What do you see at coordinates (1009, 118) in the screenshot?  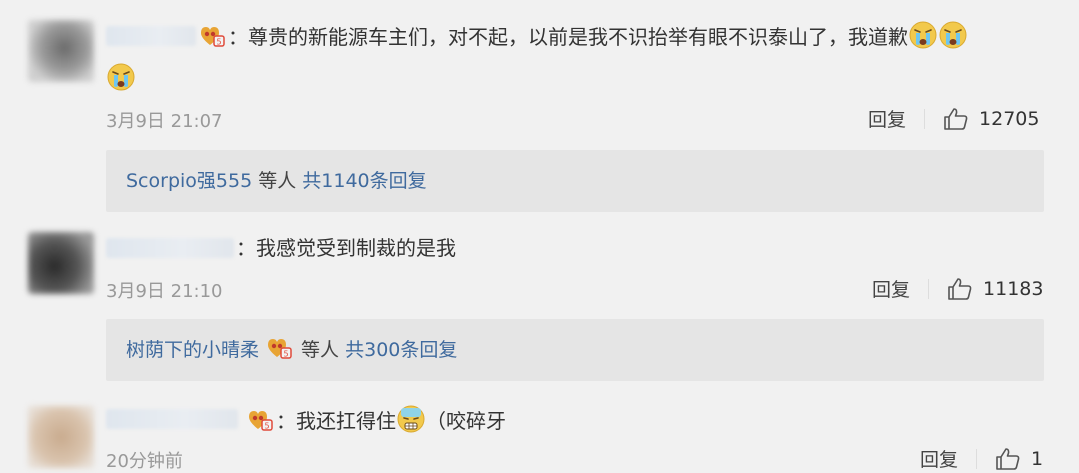 I see `like-count: 12705` at bounding box center [1009, 118].